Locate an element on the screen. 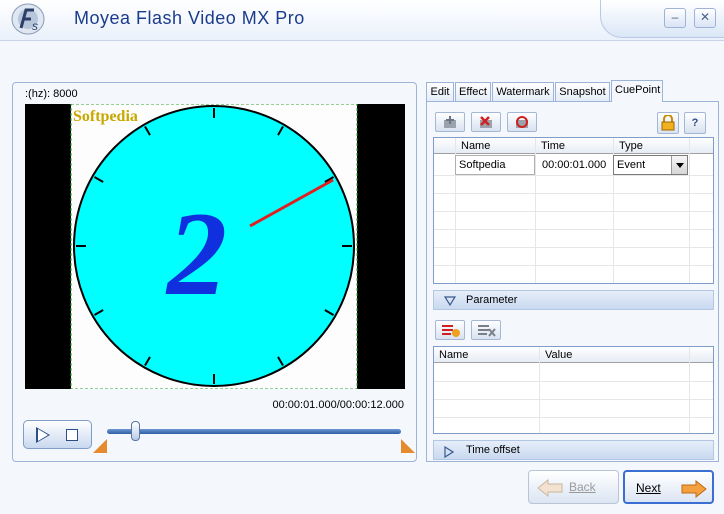 The height and width of the screenshot is (514, 724). cue-time-cell: 00:00:01.000 is located at coordinates (574, 165).